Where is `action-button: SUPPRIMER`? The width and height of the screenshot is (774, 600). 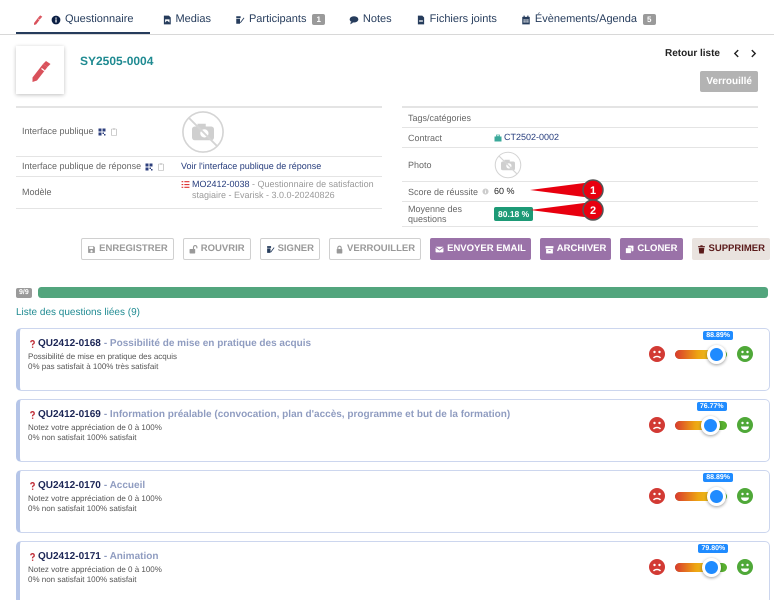 action-button: SUPPRIMER is located at coordinates (731, 249).